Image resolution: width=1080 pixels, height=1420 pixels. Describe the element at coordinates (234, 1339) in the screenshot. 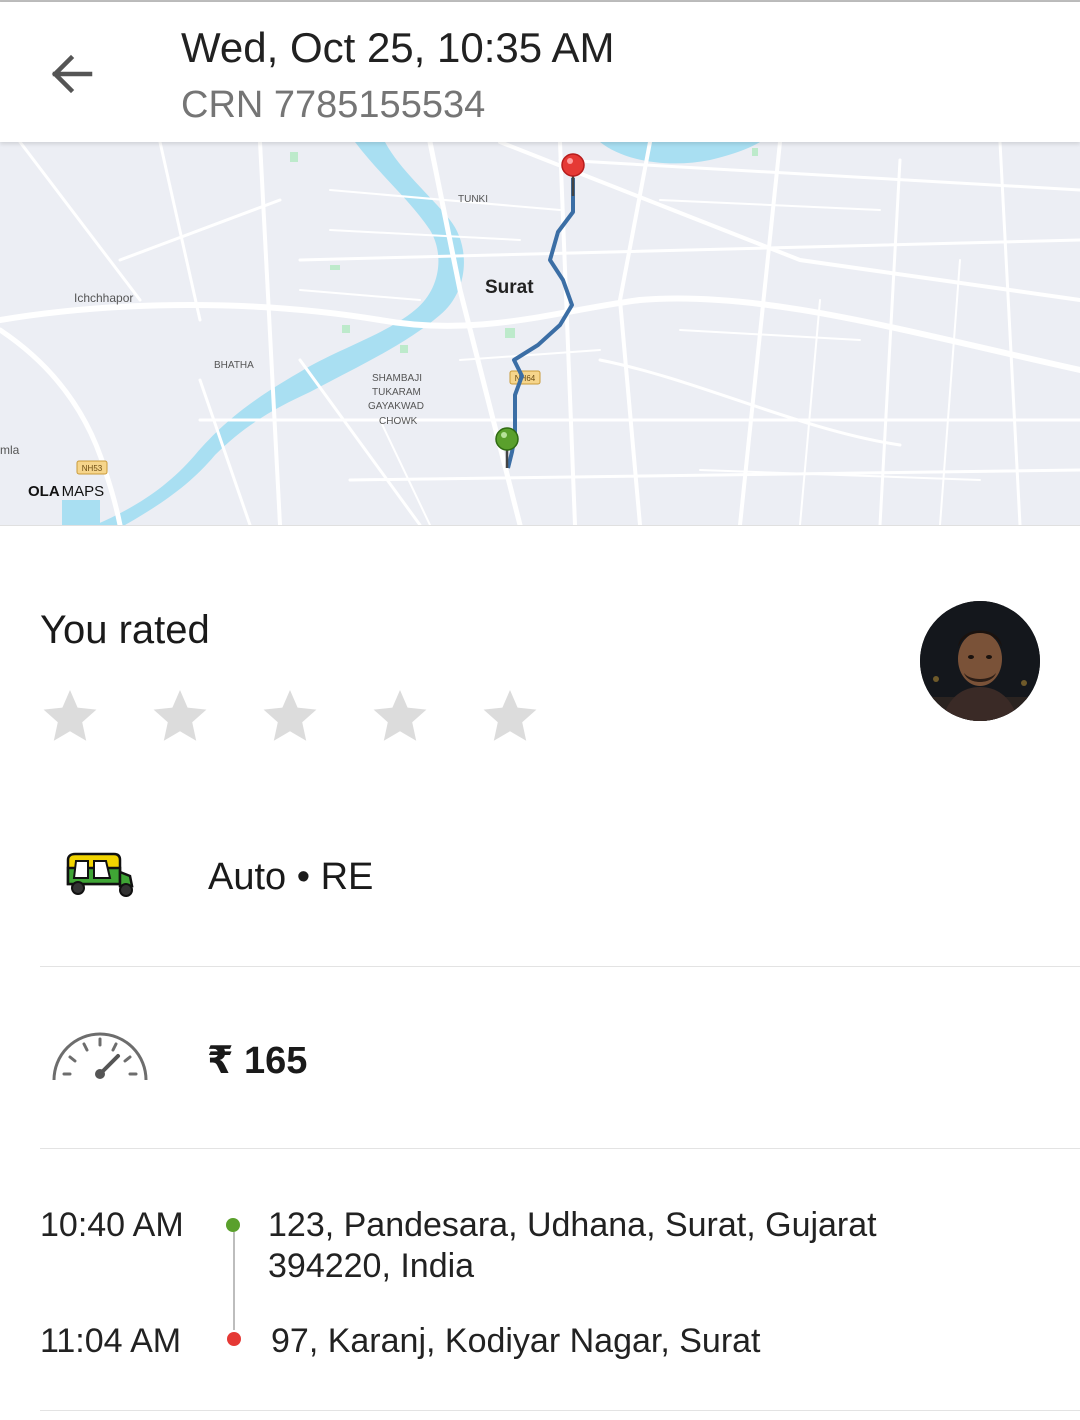

I see `drop-dot` at that location.